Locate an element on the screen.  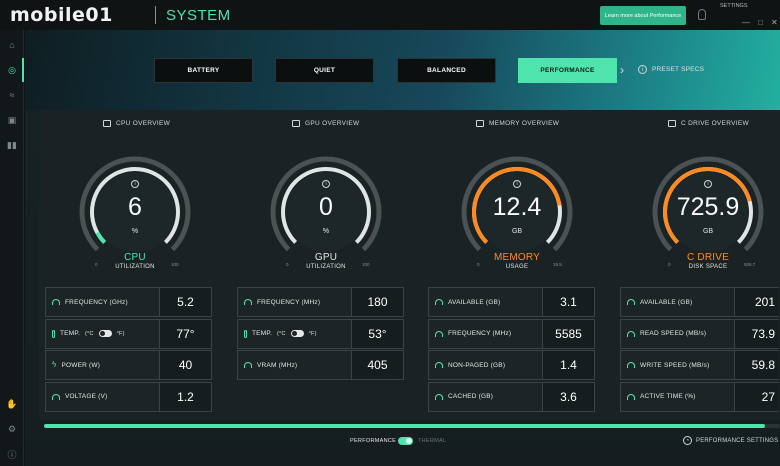
stat-label-cell: WRITE SPEED (MB/s) is located at coordinates (677, 365).